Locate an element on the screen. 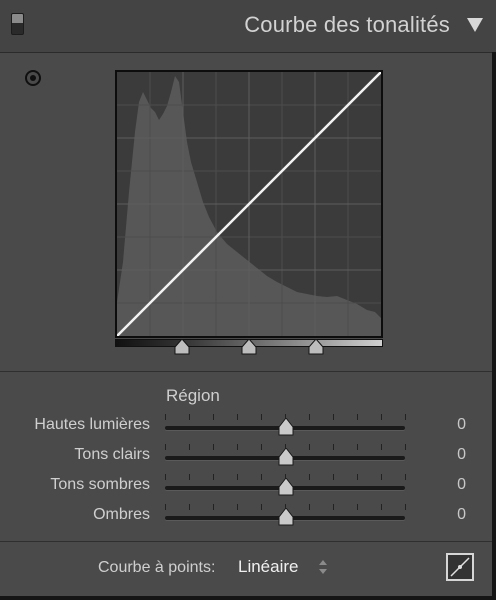 The image size is (496, 600). slider-label: Tons clairs is located at coordinates (112, 454).